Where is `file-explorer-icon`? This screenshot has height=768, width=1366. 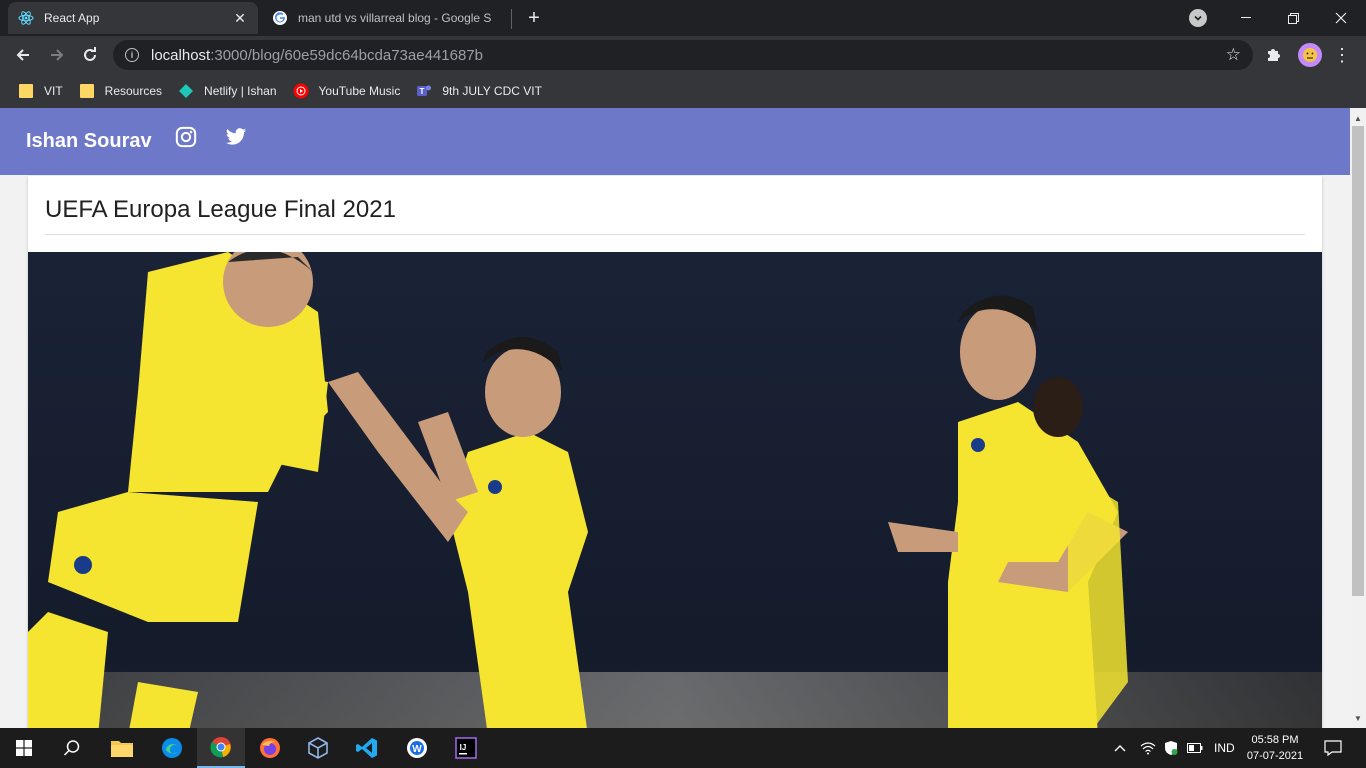
file-explorer-icon is located at coordinates (122, 748).